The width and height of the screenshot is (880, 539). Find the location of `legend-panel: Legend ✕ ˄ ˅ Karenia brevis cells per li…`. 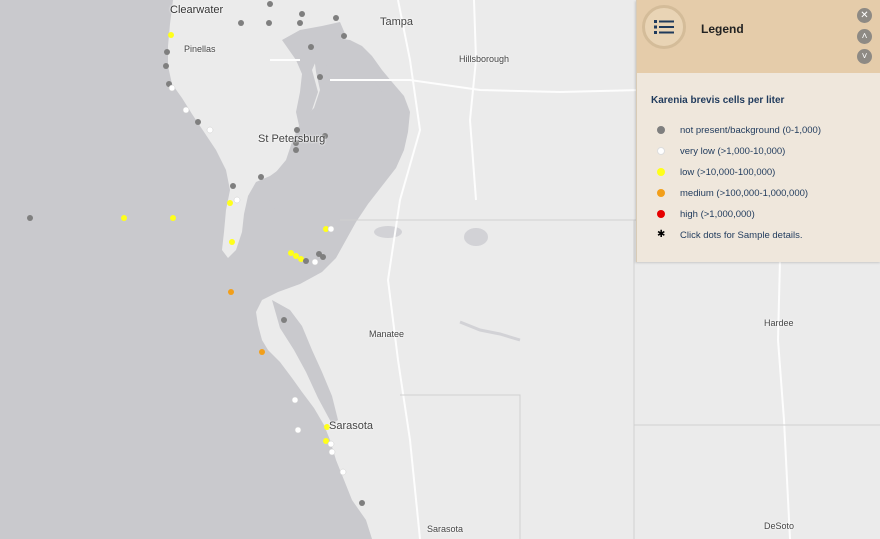

legend-panel: Legend ✕ ˄ ˅ Karenia brevis cells per li… is located at coordinates (758, 131).